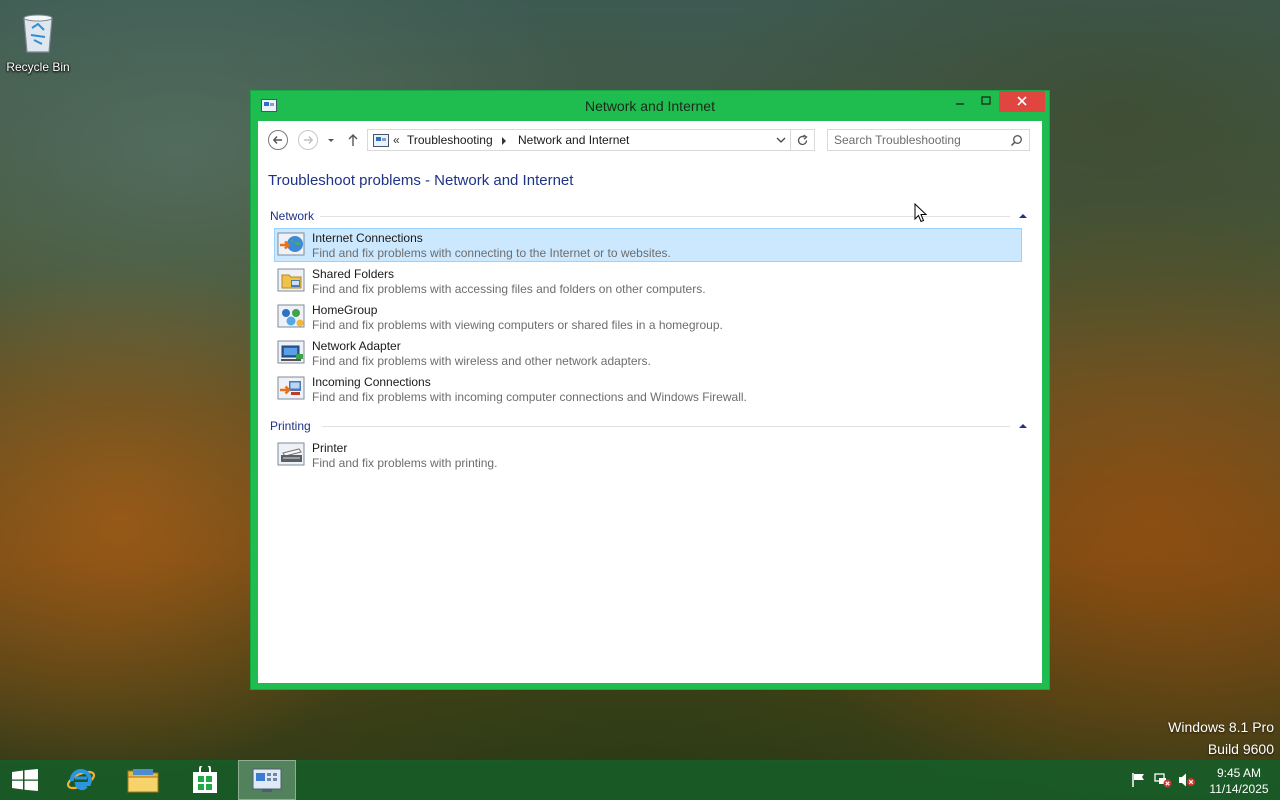 The width and height of the screenshot is (1280, 800). I want to click on breadcrumb-network-and-internet: Network and Internet, so click(573, 140).